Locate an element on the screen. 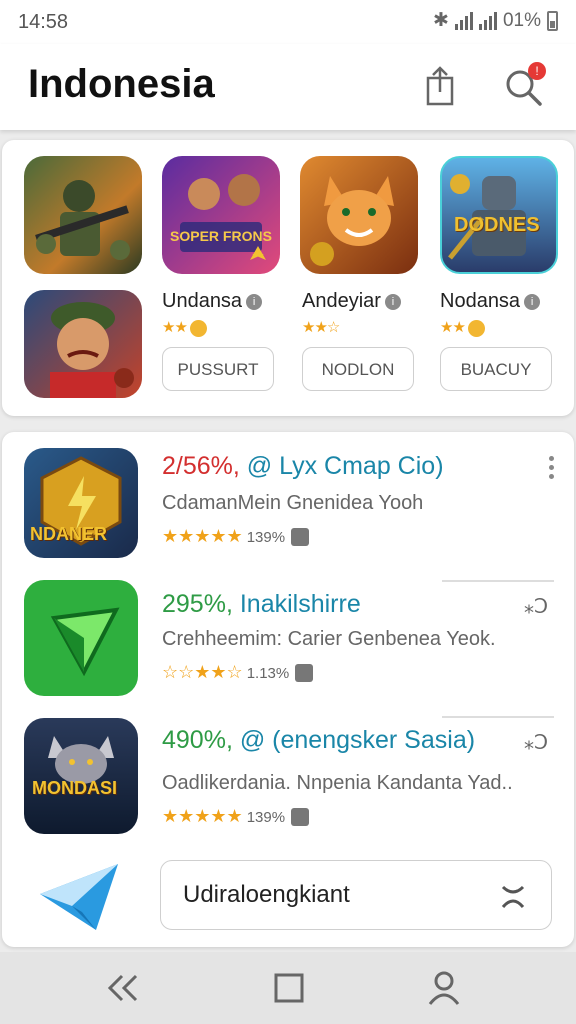 Image resolution: width=576 pixels, height=1024 pixels. featured-rating: ★★☆ is located at coordinates (321, 327).